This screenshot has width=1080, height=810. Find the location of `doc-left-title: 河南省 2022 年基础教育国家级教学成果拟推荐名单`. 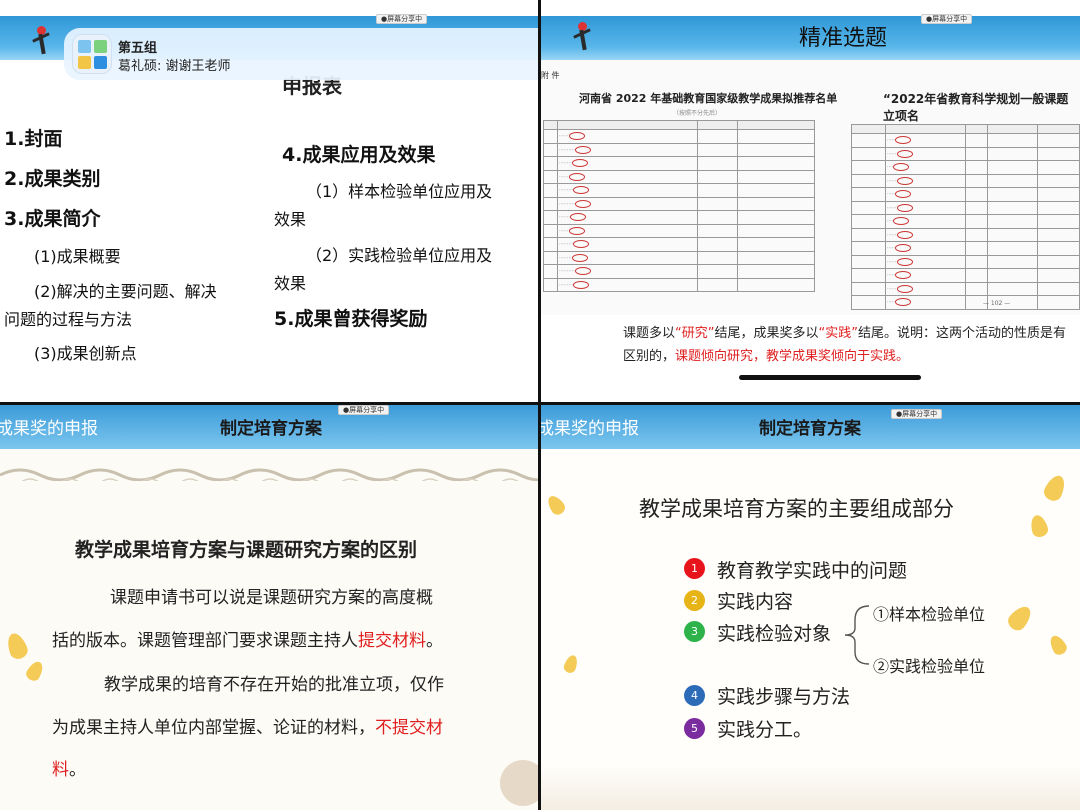

doc-left-title: 河南省 2022 年基础教育国家级教学成果拟推荐名单 is located at coordinates (708, 98).